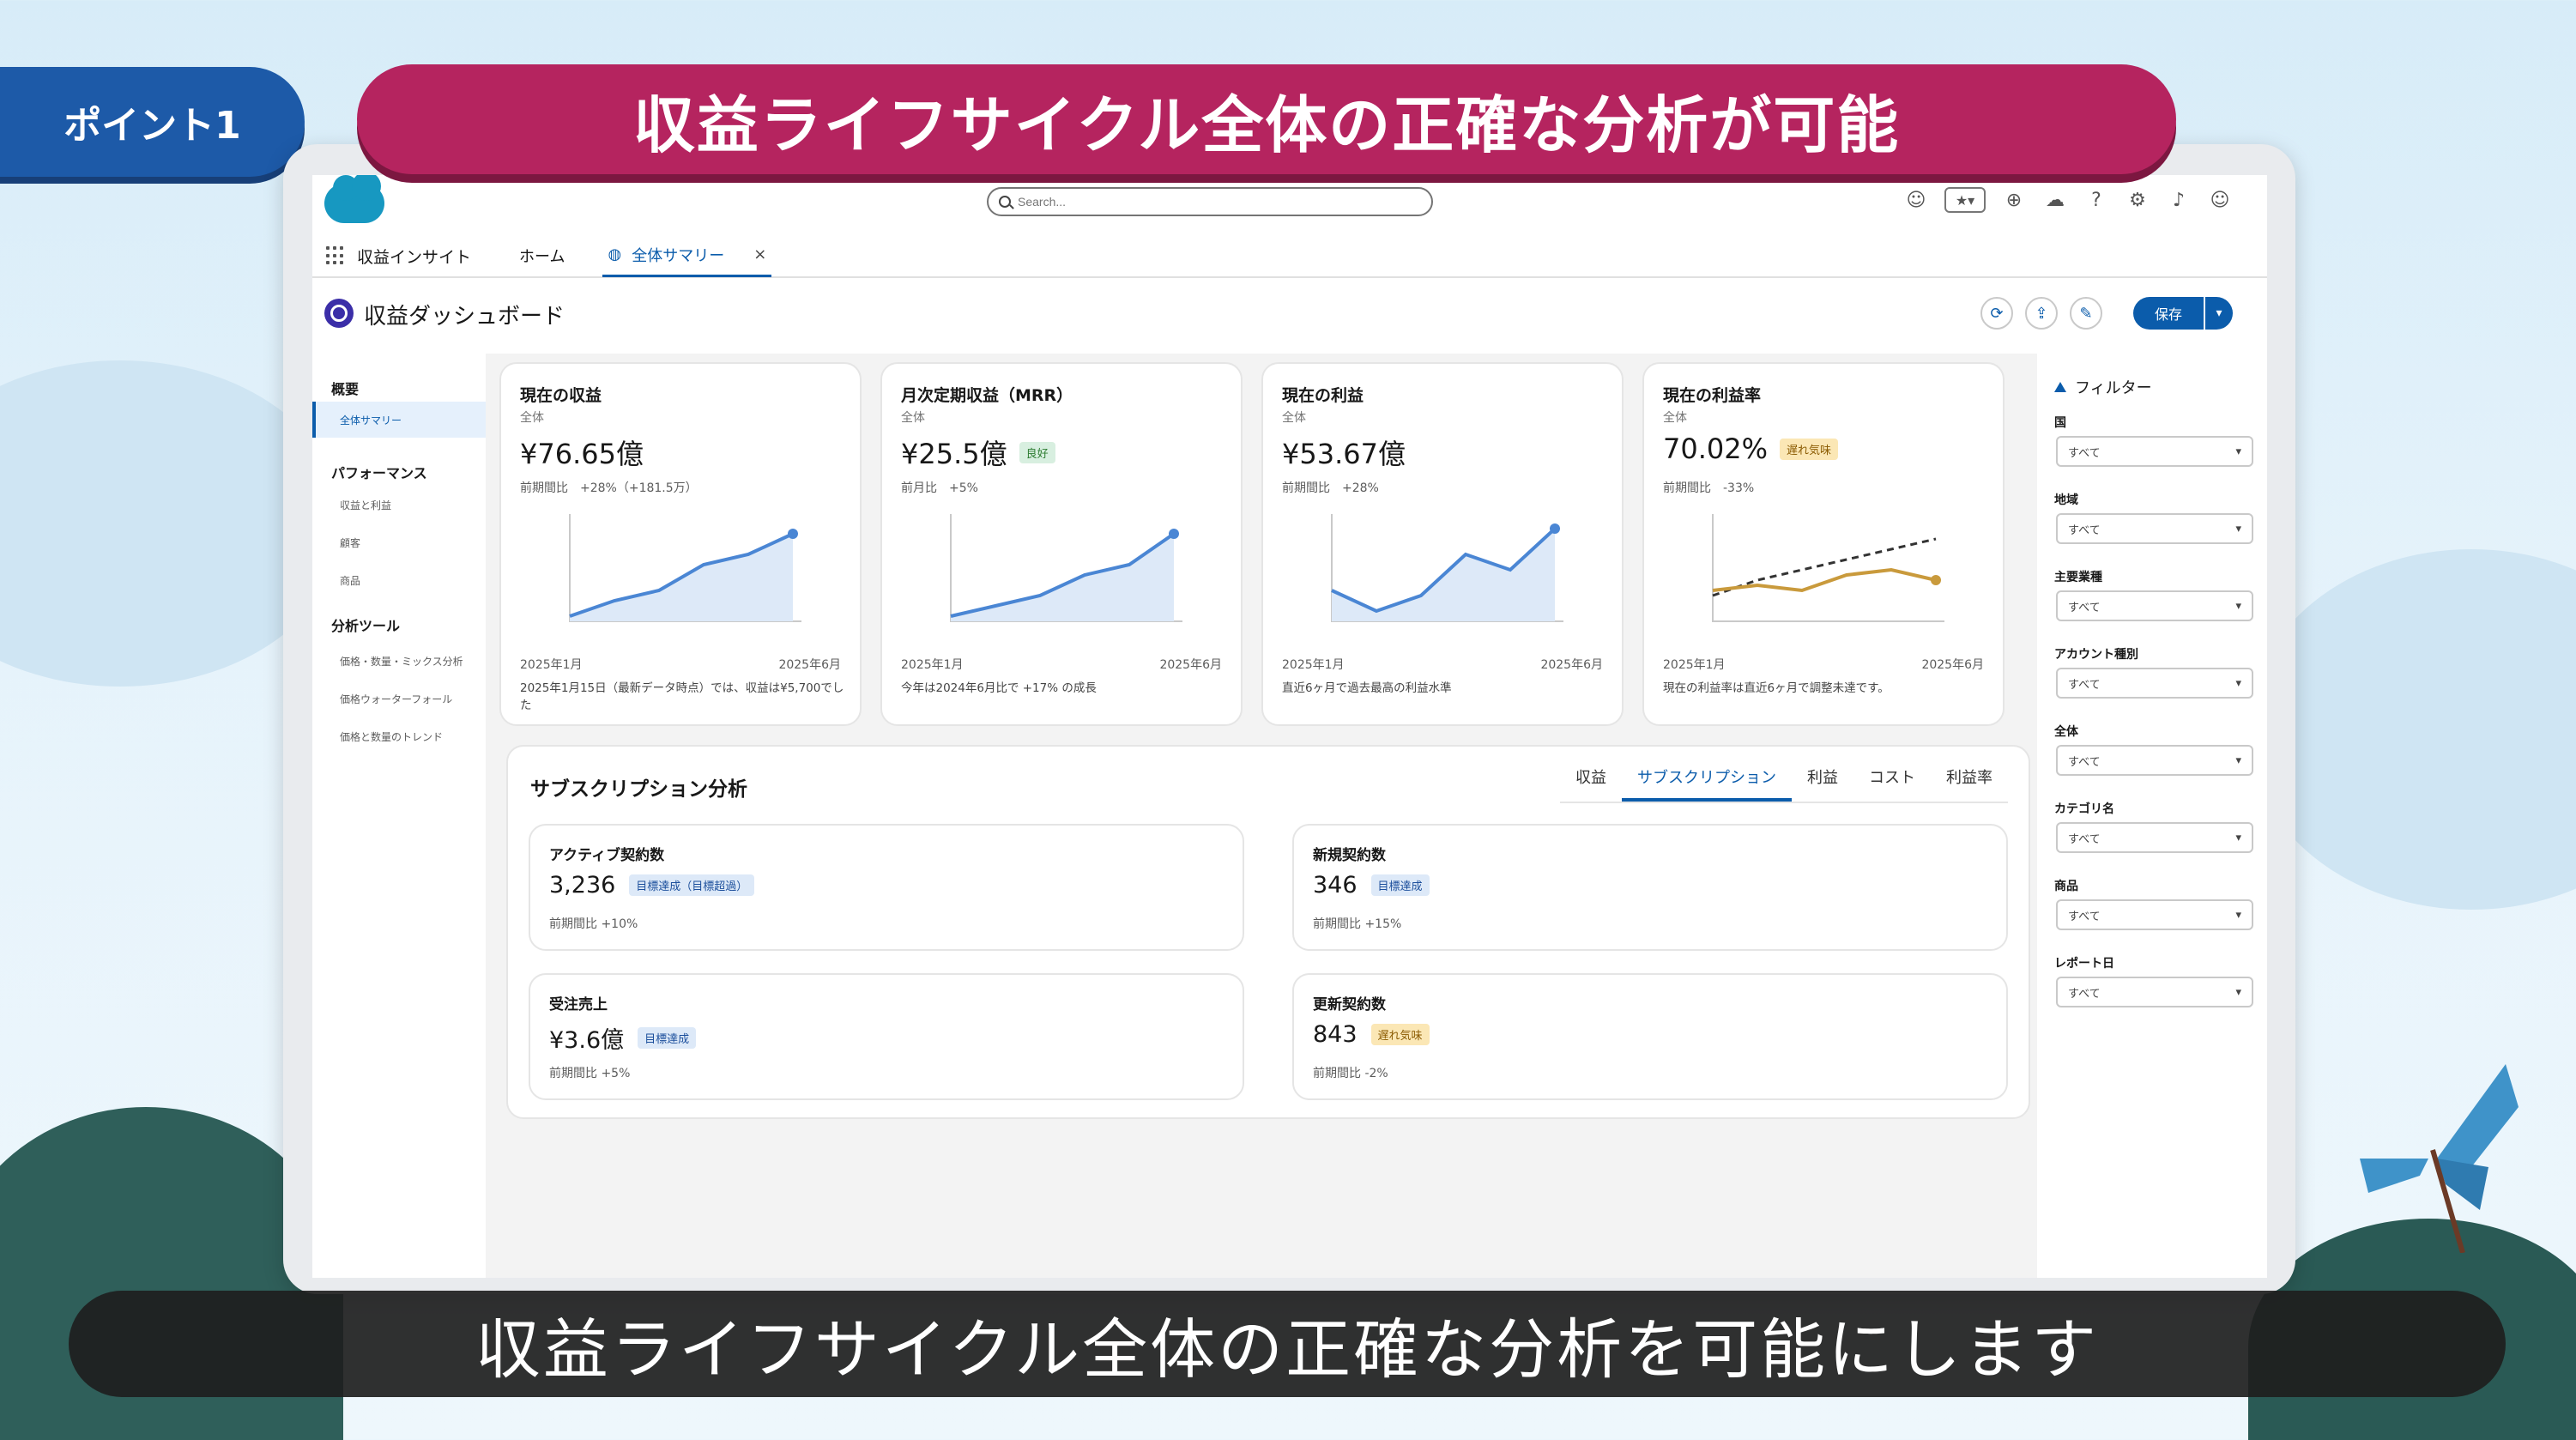 The height and width of the screenshot is (1440, 2576). Describe the element at coordinates (1650, 1036) in the screenshot. I see `metric-card-renewal-contracts: 更新契約数 843 遅れ気味 前期間比 -2%` at that location.